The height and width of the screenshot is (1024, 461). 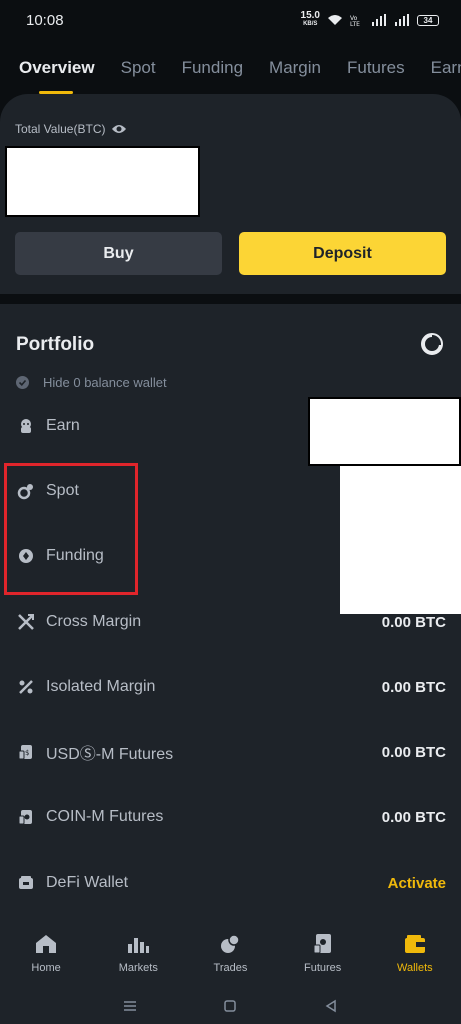 What do you see at coordinates (212, 71) in the screenshot?
I see `tab-funding: Funding` at bounding box center [212, 71].